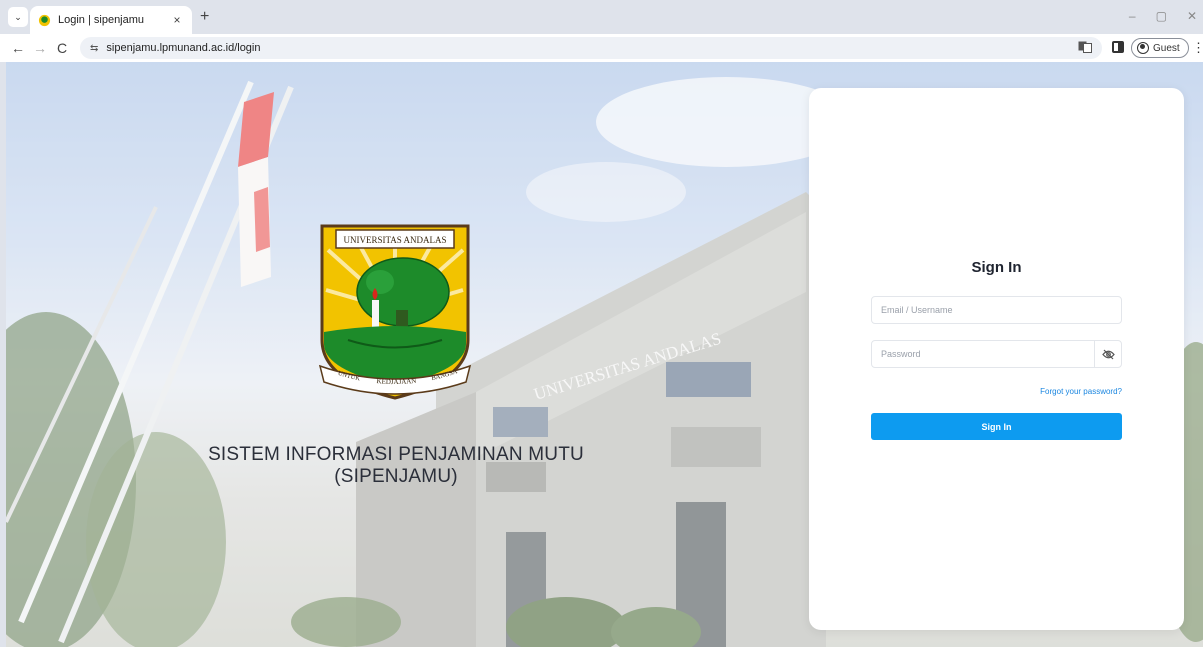 This screenshot has width=1203, height=647. Describe the element at coordinates (1192, 16) in the screenshot. I see `close-window-icon: ✕` at that location.